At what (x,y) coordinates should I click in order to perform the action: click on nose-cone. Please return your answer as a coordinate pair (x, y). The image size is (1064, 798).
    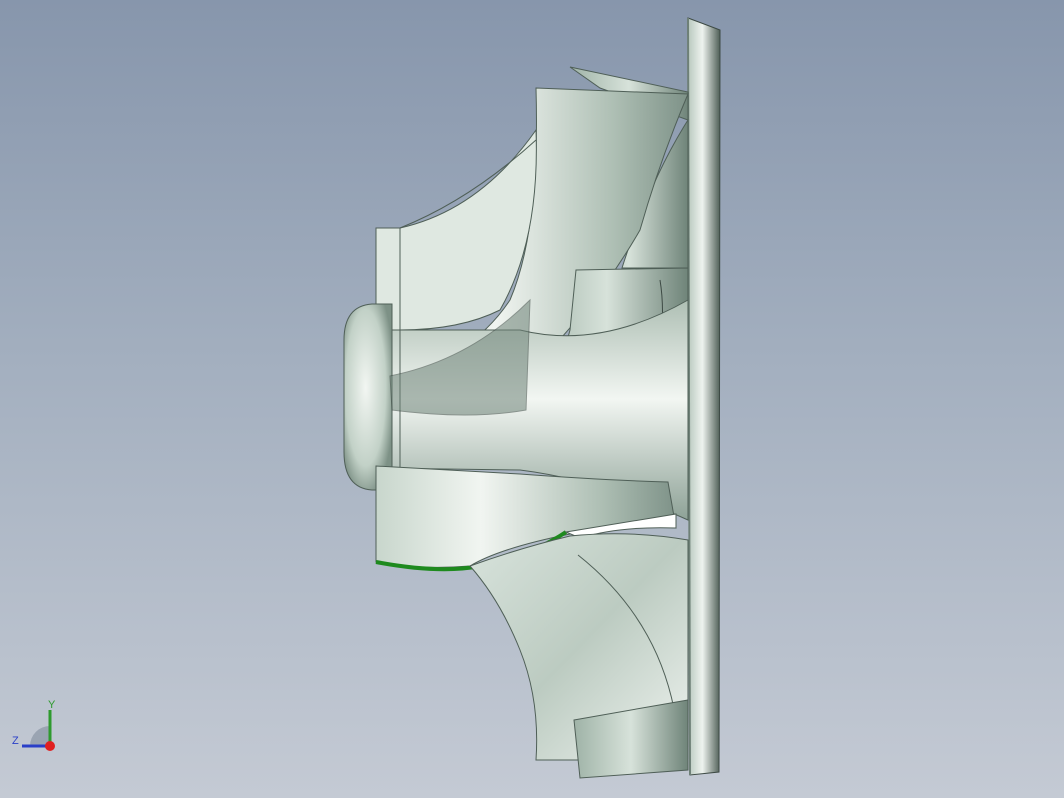
    Looking at the image, I should click on (368, 397).